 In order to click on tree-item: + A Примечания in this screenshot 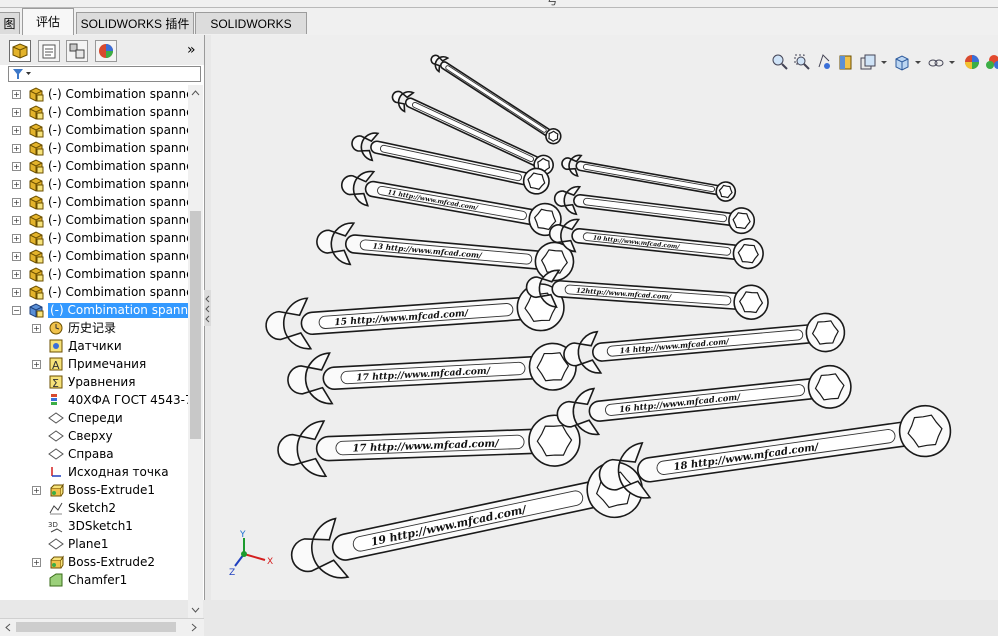, I will do `click(94, 364)`.